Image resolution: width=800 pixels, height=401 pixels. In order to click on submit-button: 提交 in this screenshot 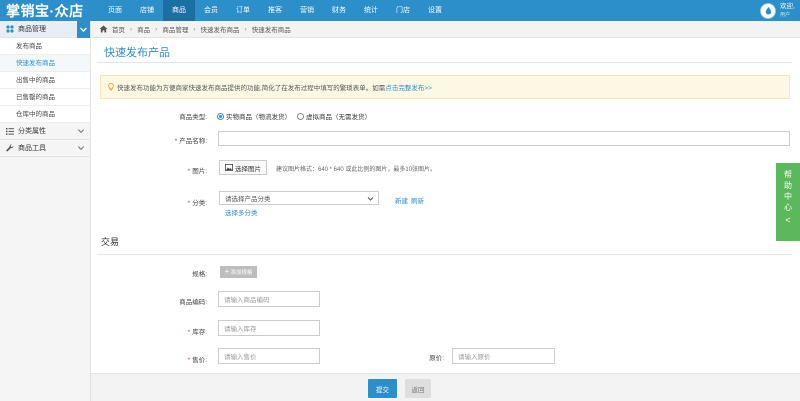, I will do `click(382, 388)`.